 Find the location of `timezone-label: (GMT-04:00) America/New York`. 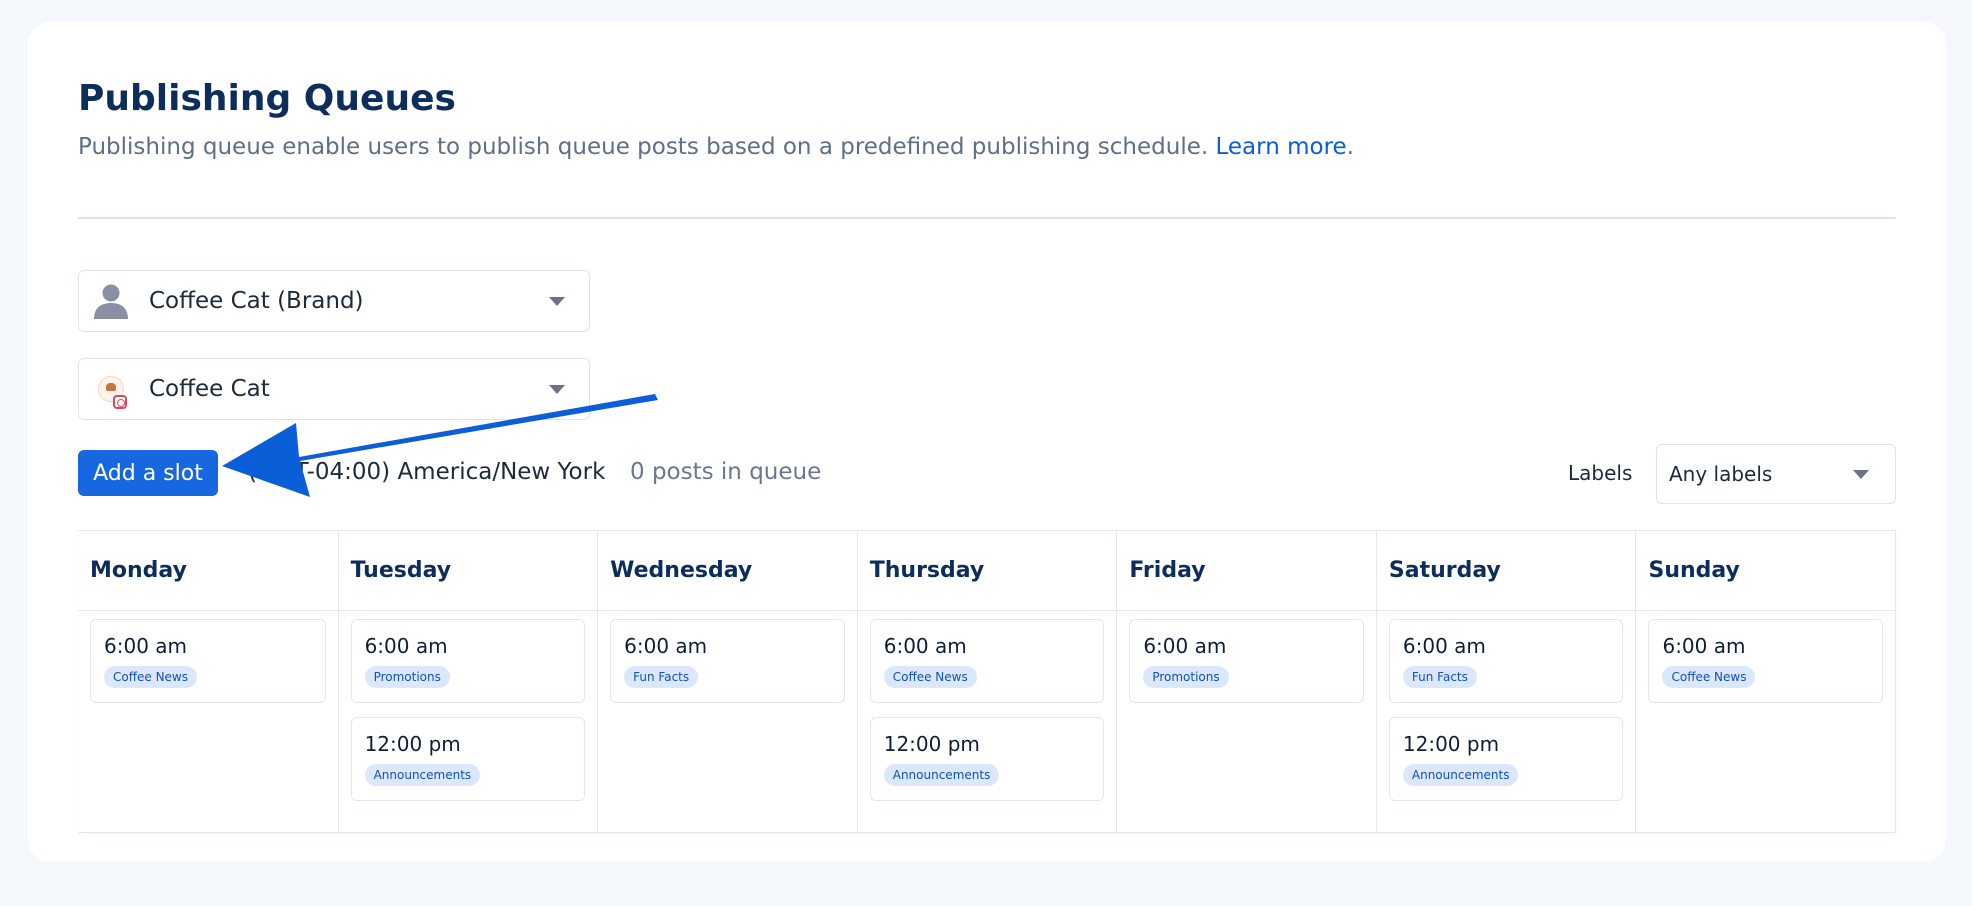

timezone-label: (GMT-04:00) America/New York is located at coordinates (427, 472).